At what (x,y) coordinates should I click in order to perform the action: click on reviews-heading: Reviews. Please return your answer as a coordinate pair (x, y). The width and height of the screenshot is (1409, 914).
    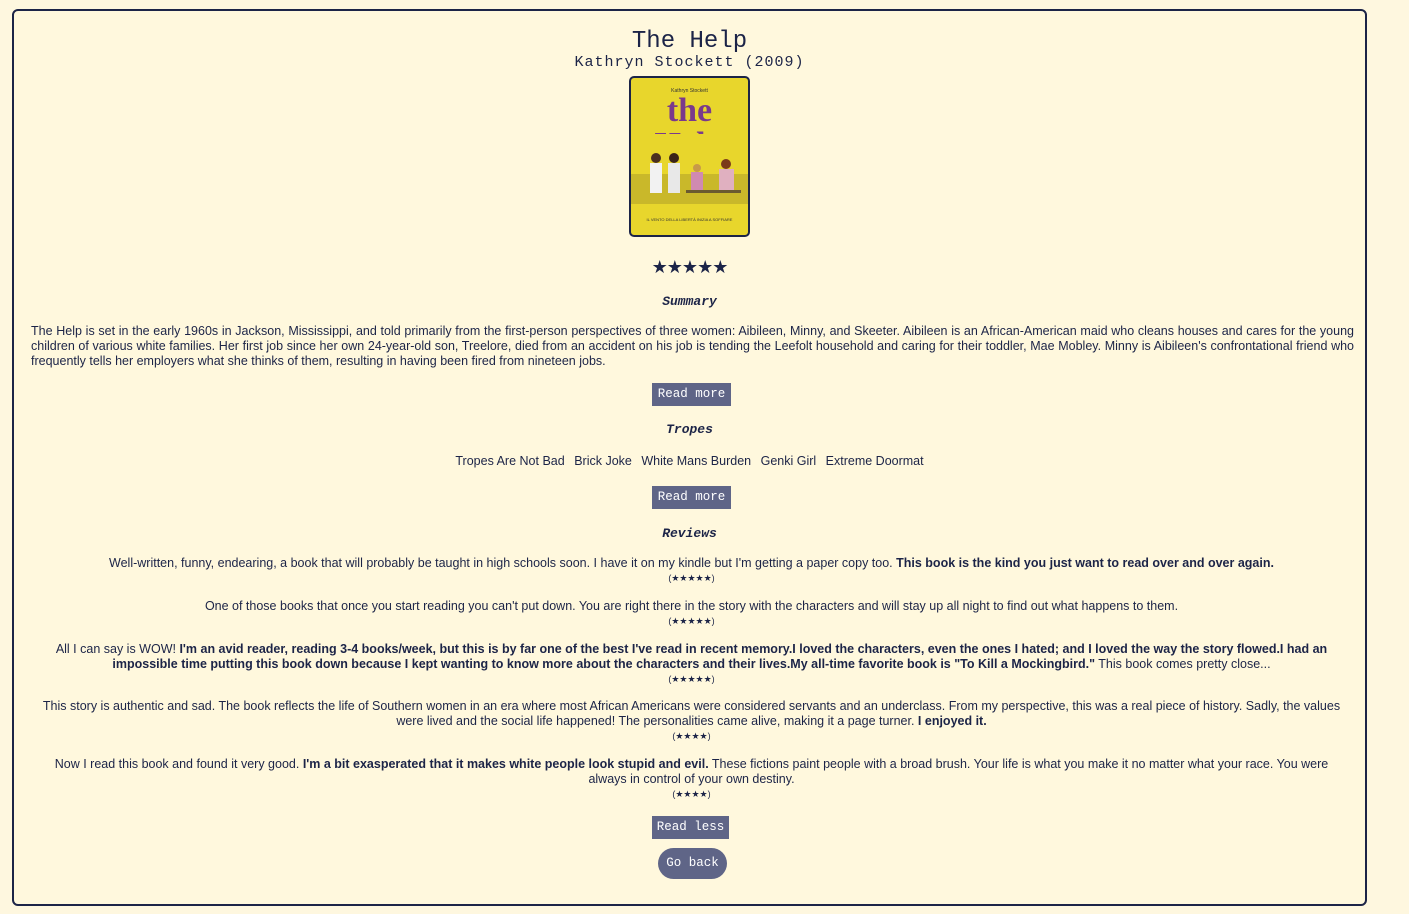
    Looking at the image, I should click on (689, 533).